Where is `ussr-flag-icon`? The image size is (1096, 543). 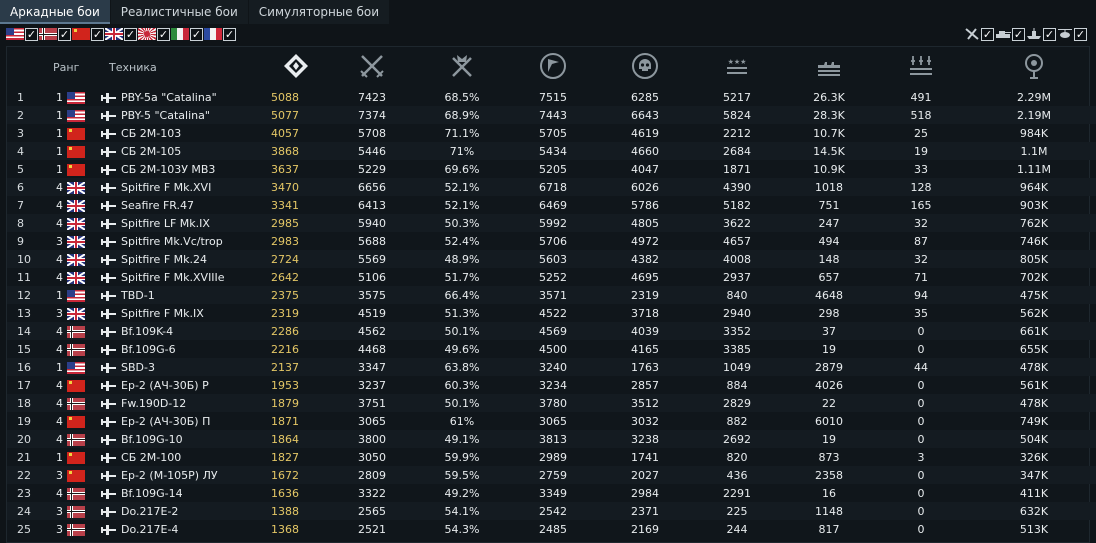 ussr-flag-icon is located at coordinates (76, 457).